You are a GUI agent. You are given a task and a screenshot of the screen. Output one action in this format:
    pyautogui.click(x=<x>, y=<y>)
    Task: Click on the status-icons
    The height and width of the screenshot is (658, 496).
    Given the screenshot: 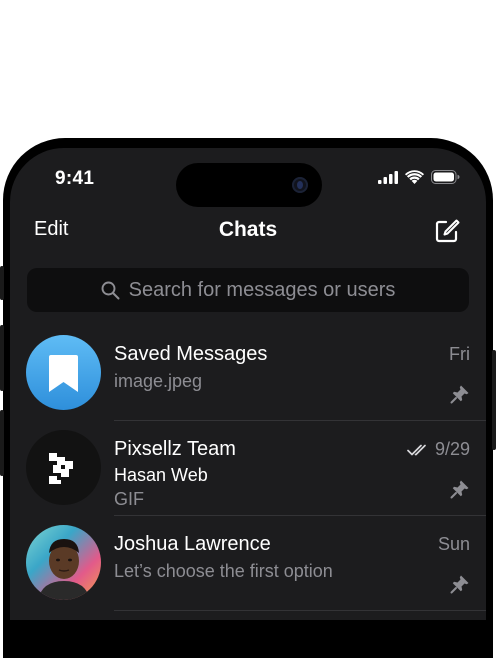 What is the action you would take?
    pyautogui.click(x=419, y=177)
    